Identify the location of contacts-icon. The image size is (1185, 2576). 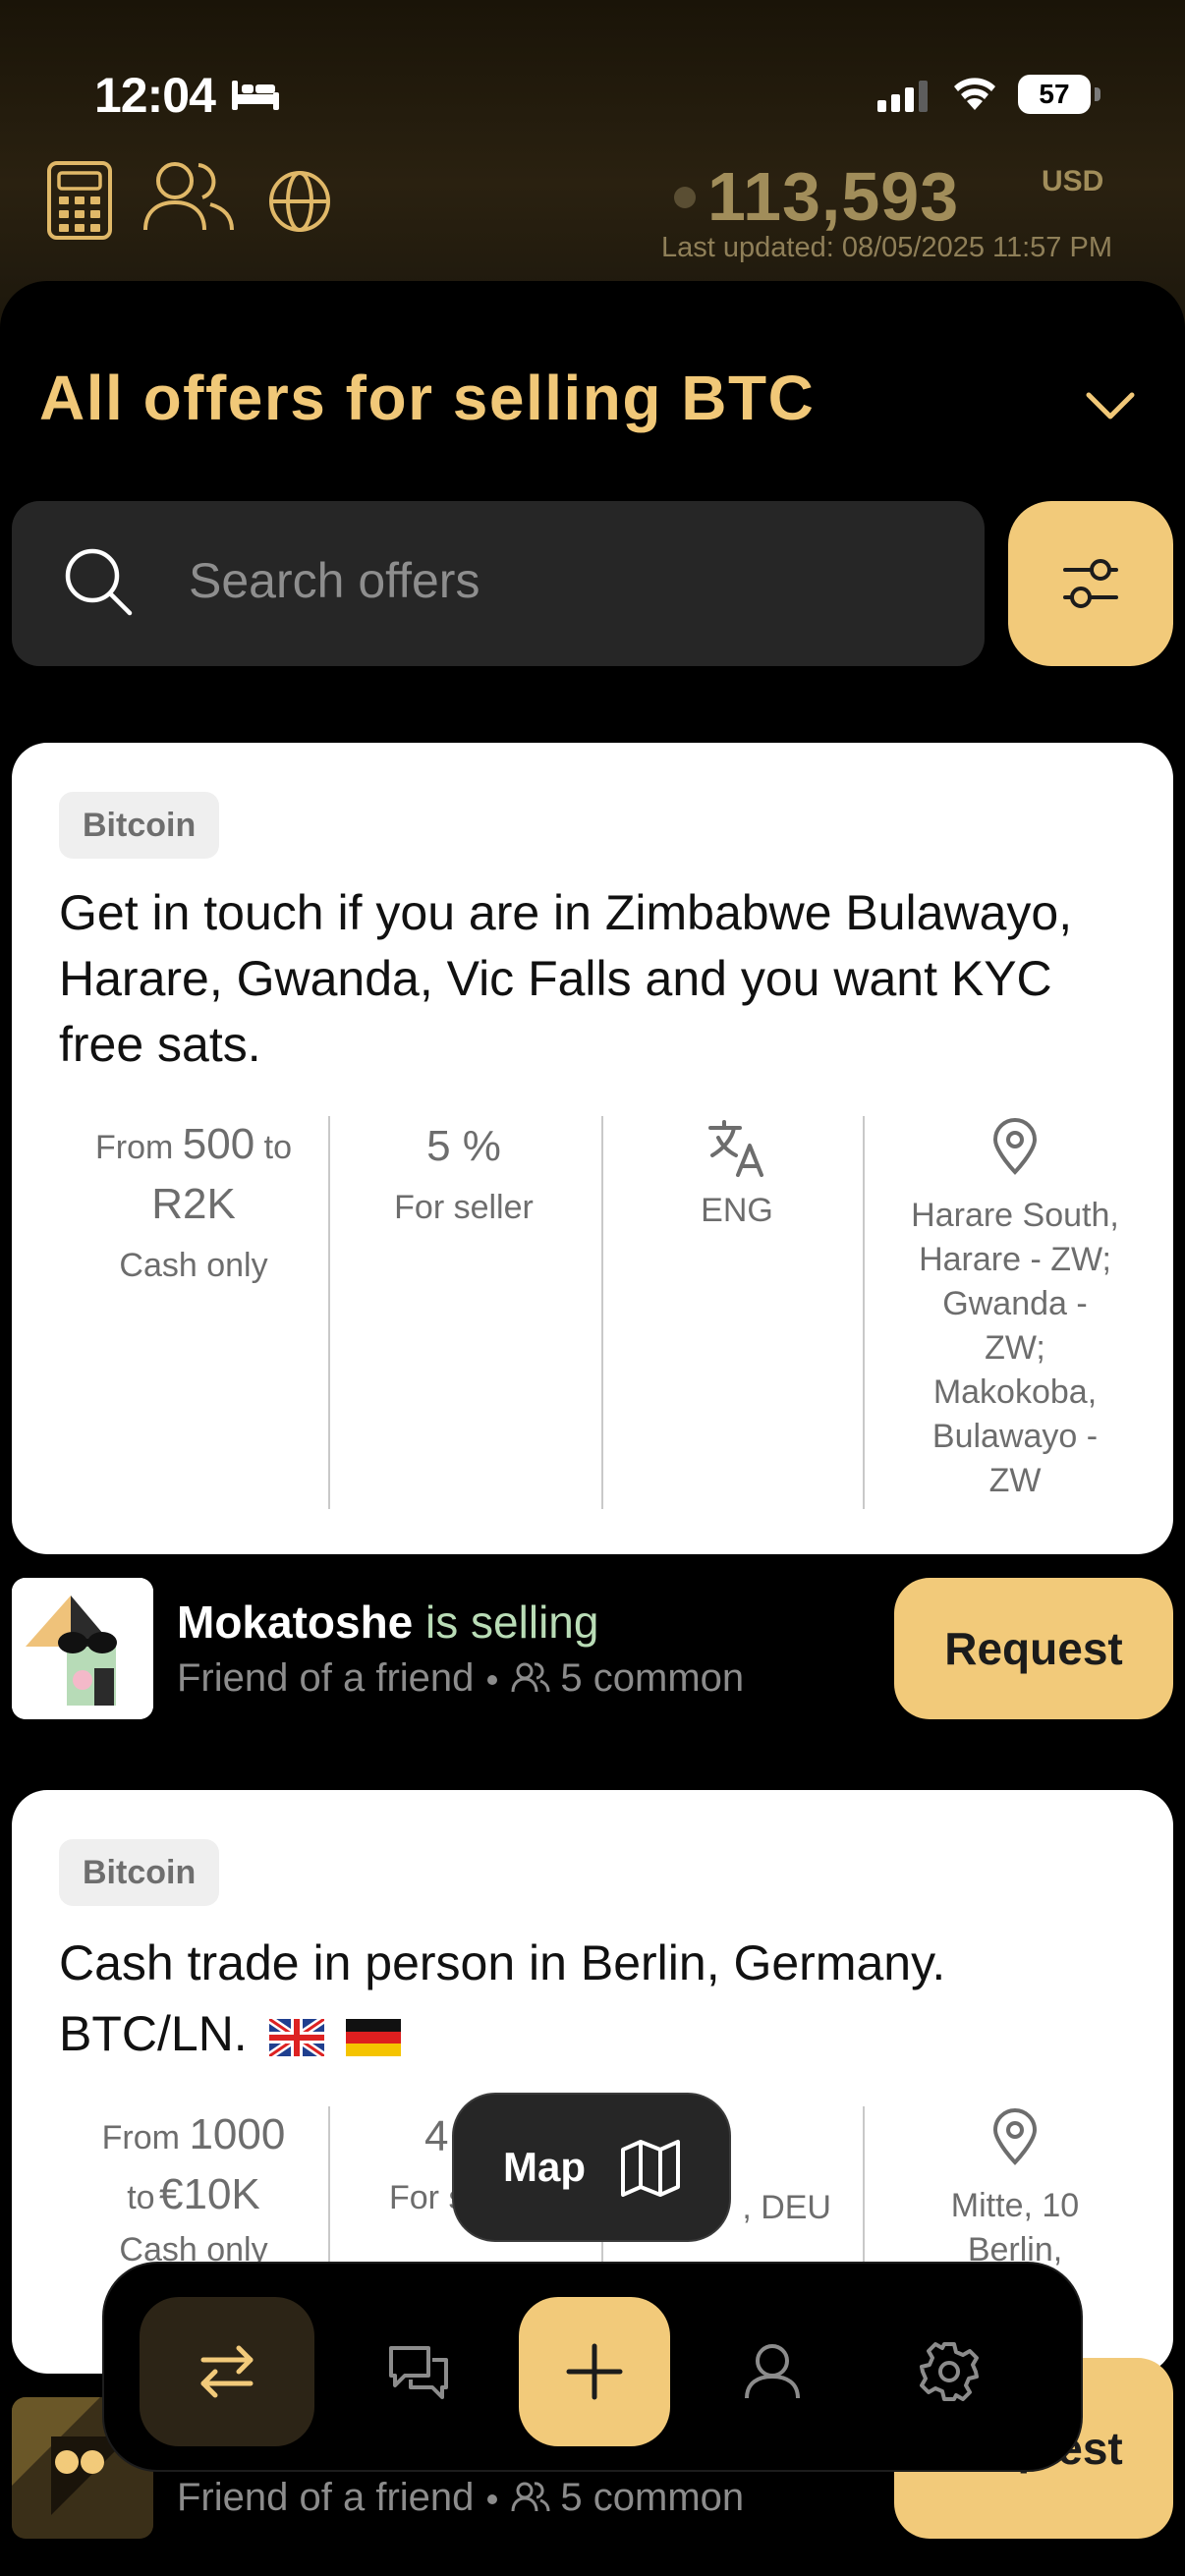
(189, 196).